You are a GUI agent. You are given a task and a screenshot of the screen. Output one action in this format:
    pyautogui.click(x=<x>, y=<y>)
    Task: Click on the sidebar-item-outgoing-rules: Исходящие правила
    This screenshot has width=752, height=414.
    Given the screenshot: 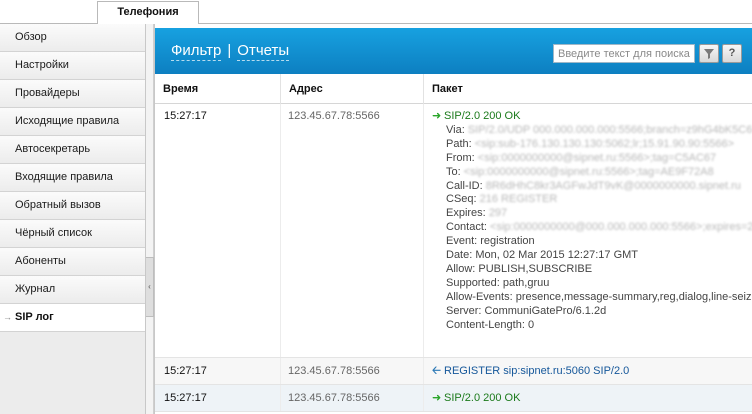 What is the action you would take?
    pyautogui.click(x=72, y=122)
    